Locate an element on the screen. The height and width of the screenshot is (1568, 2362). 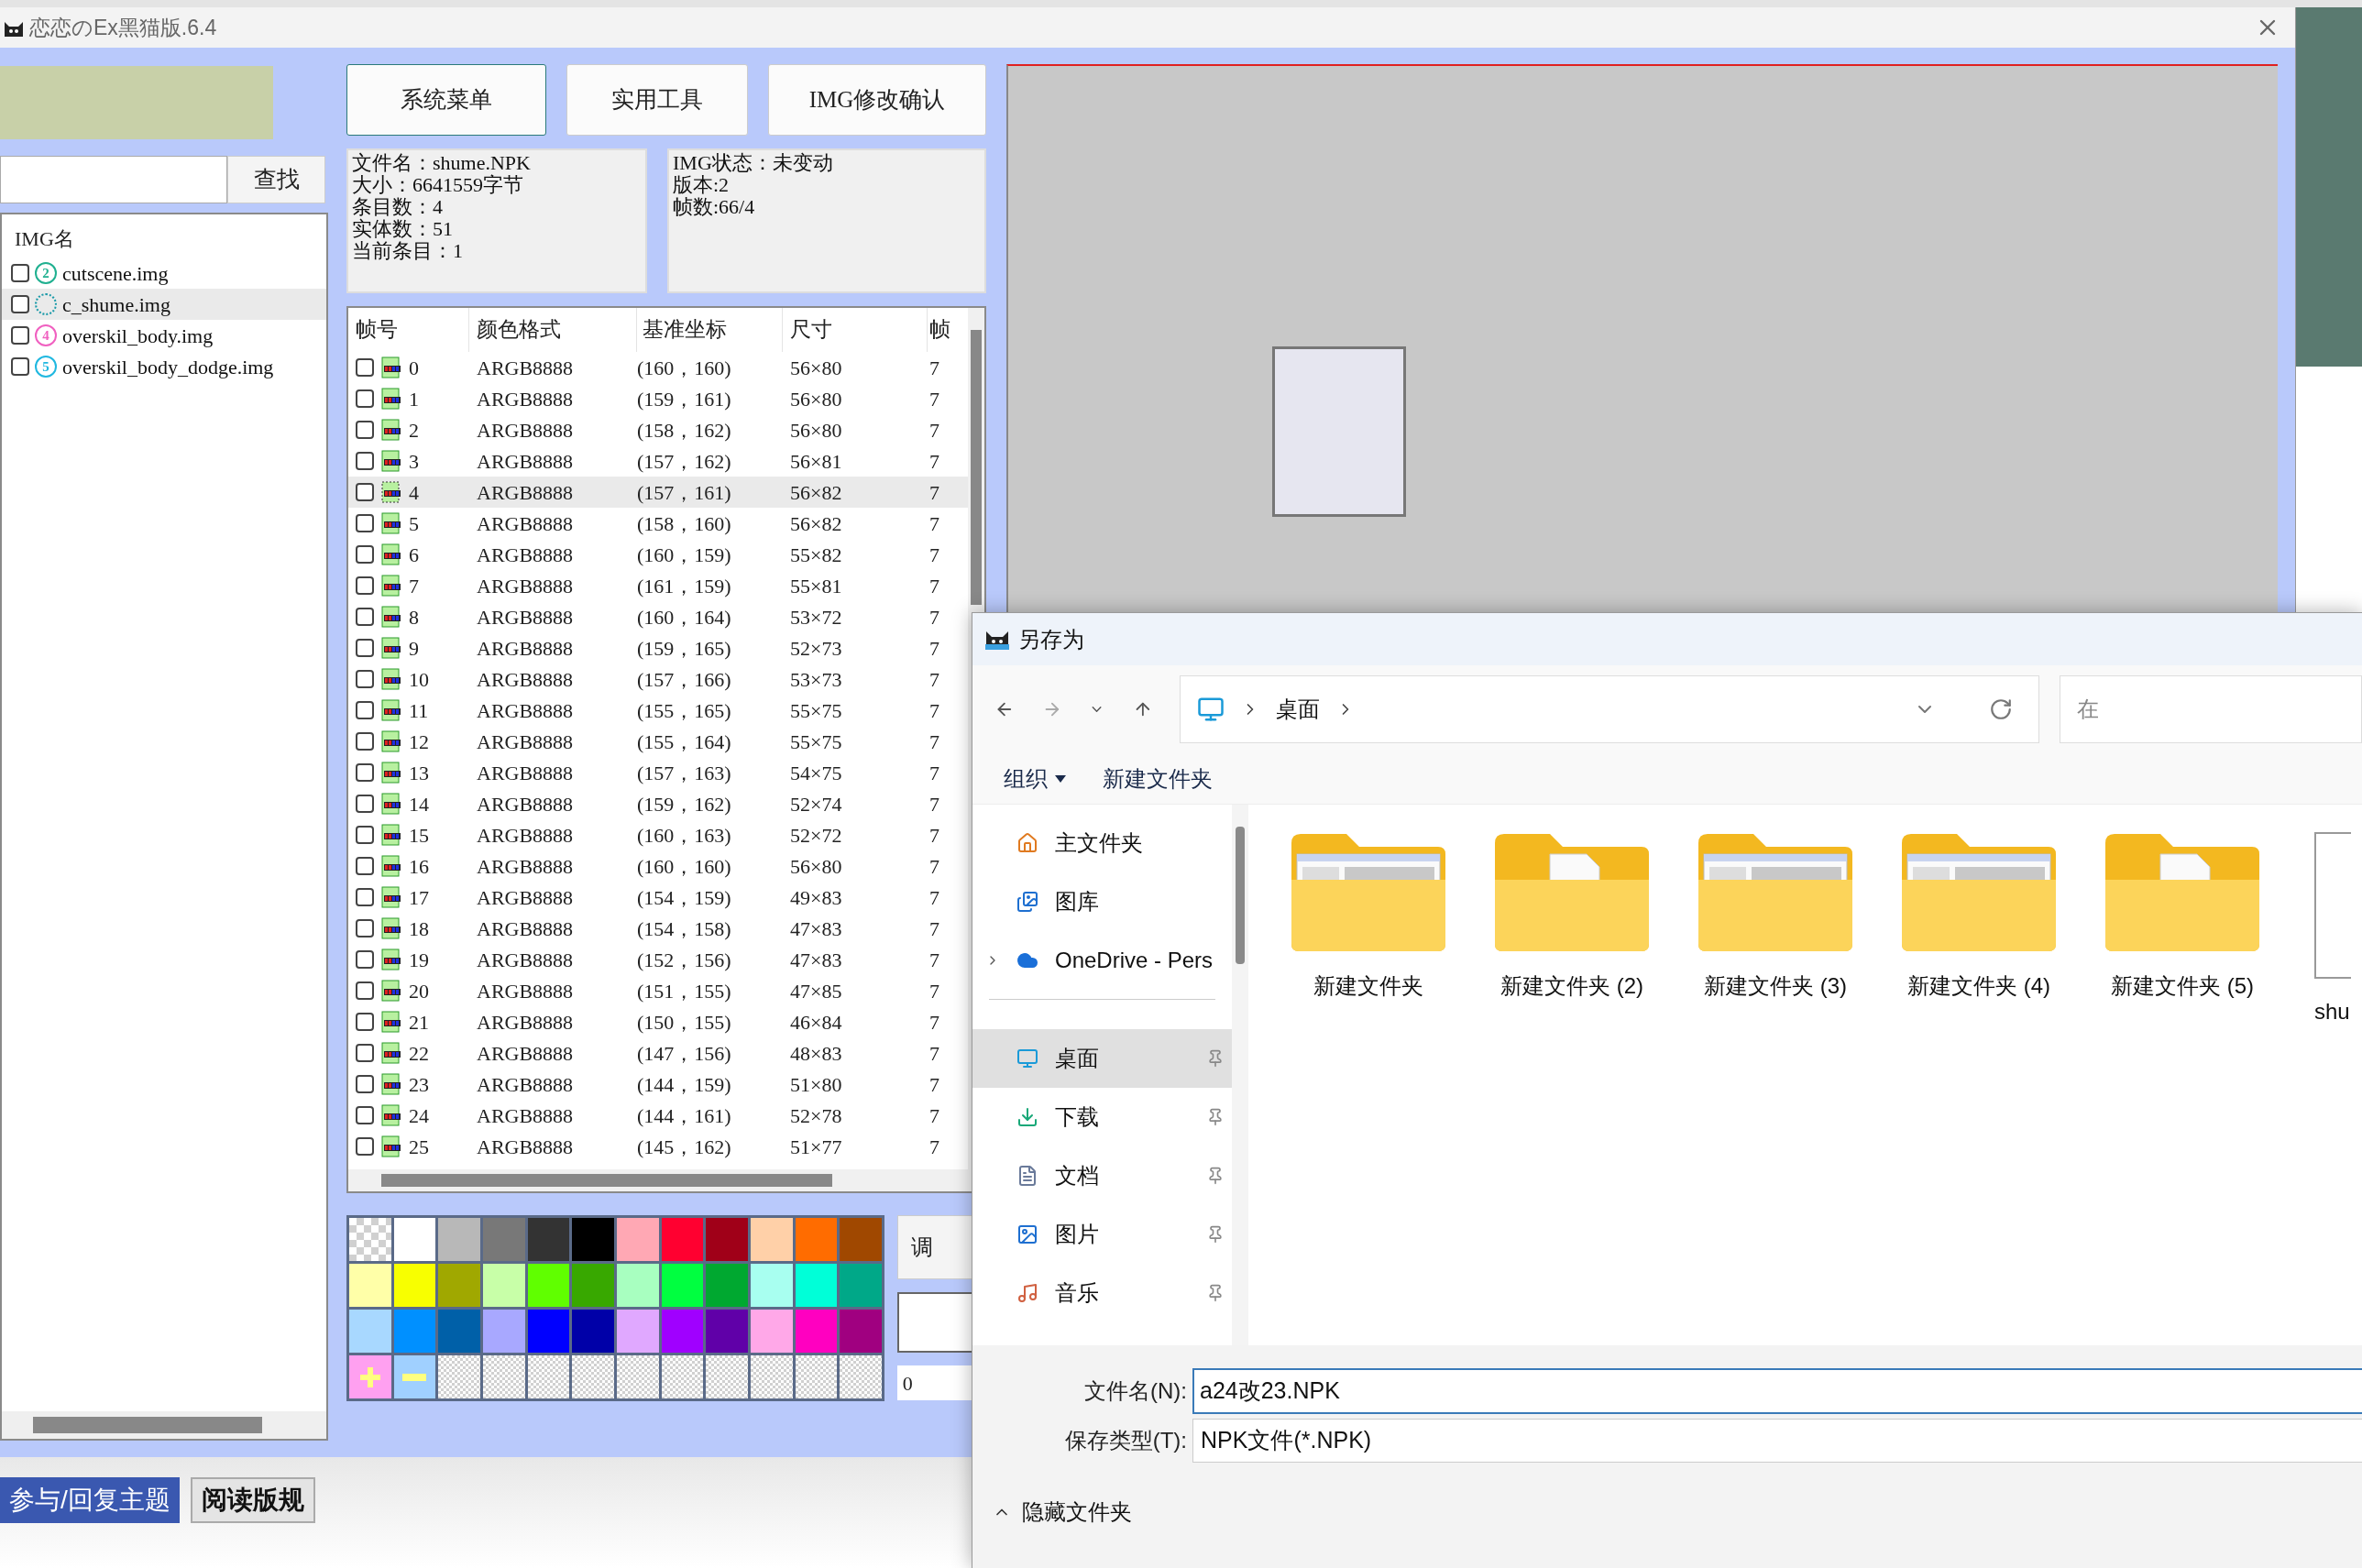
frame-row: 13 ARGB8888 (157，163) 54×75 7 is located at coordinates (658, 772).